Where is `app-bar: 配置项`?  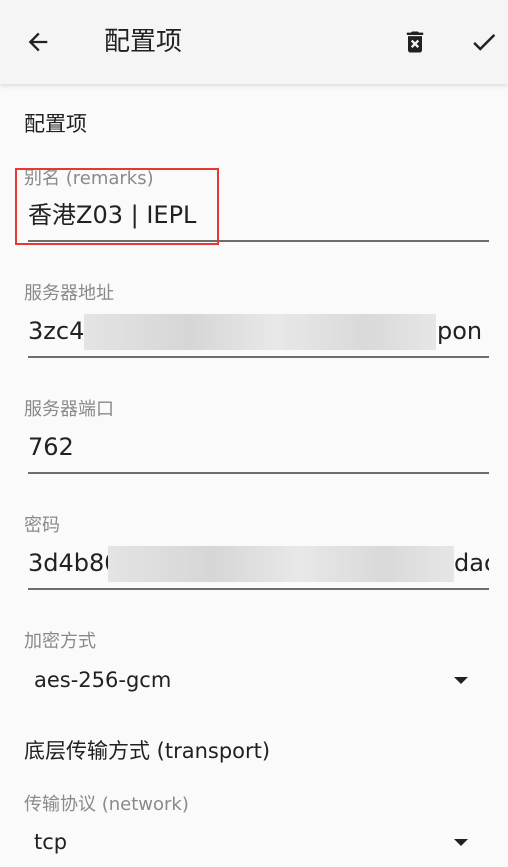
app-bar: 配置项 is located at coordinates (254, 42).